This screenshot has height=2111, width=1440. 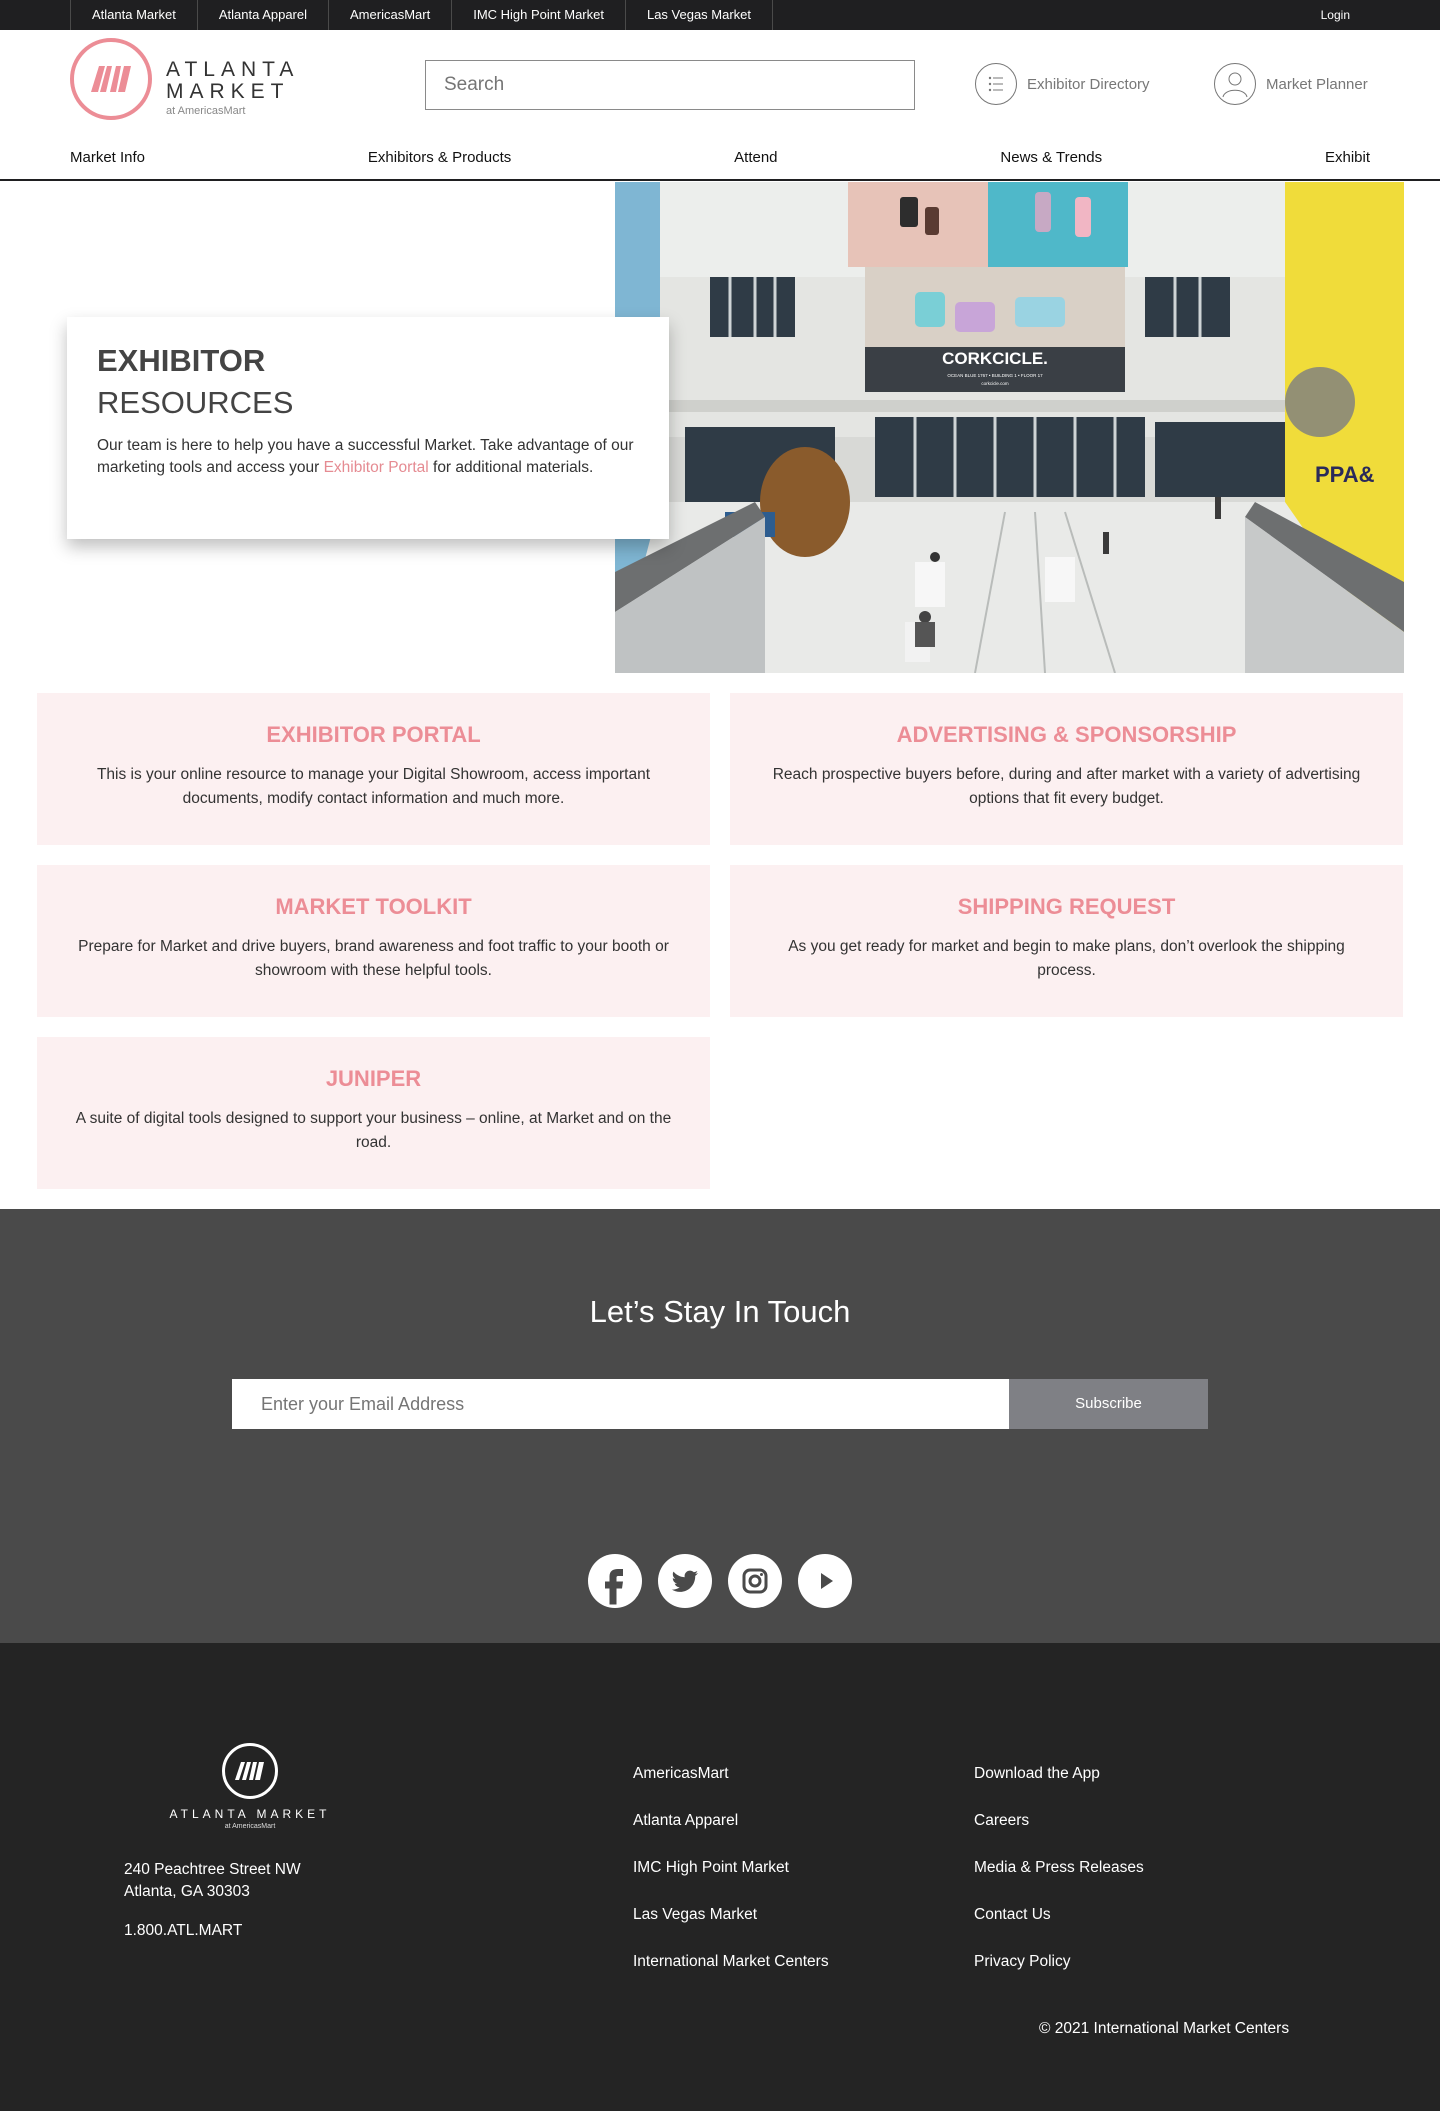 I want to click on nav-news-trends: News & Trends, so click(x=1051, y=163).